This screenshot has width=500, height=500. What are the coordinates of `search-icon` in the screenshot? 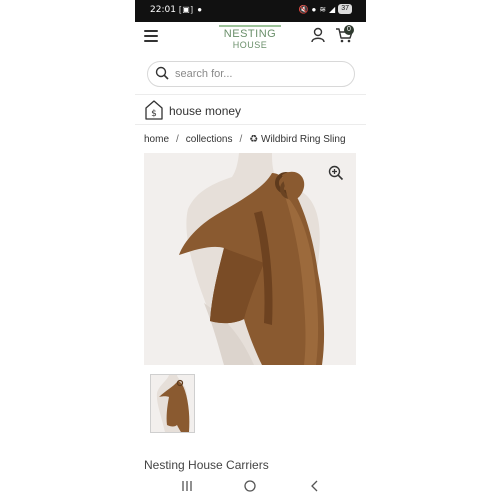 It's located at (162, 73).